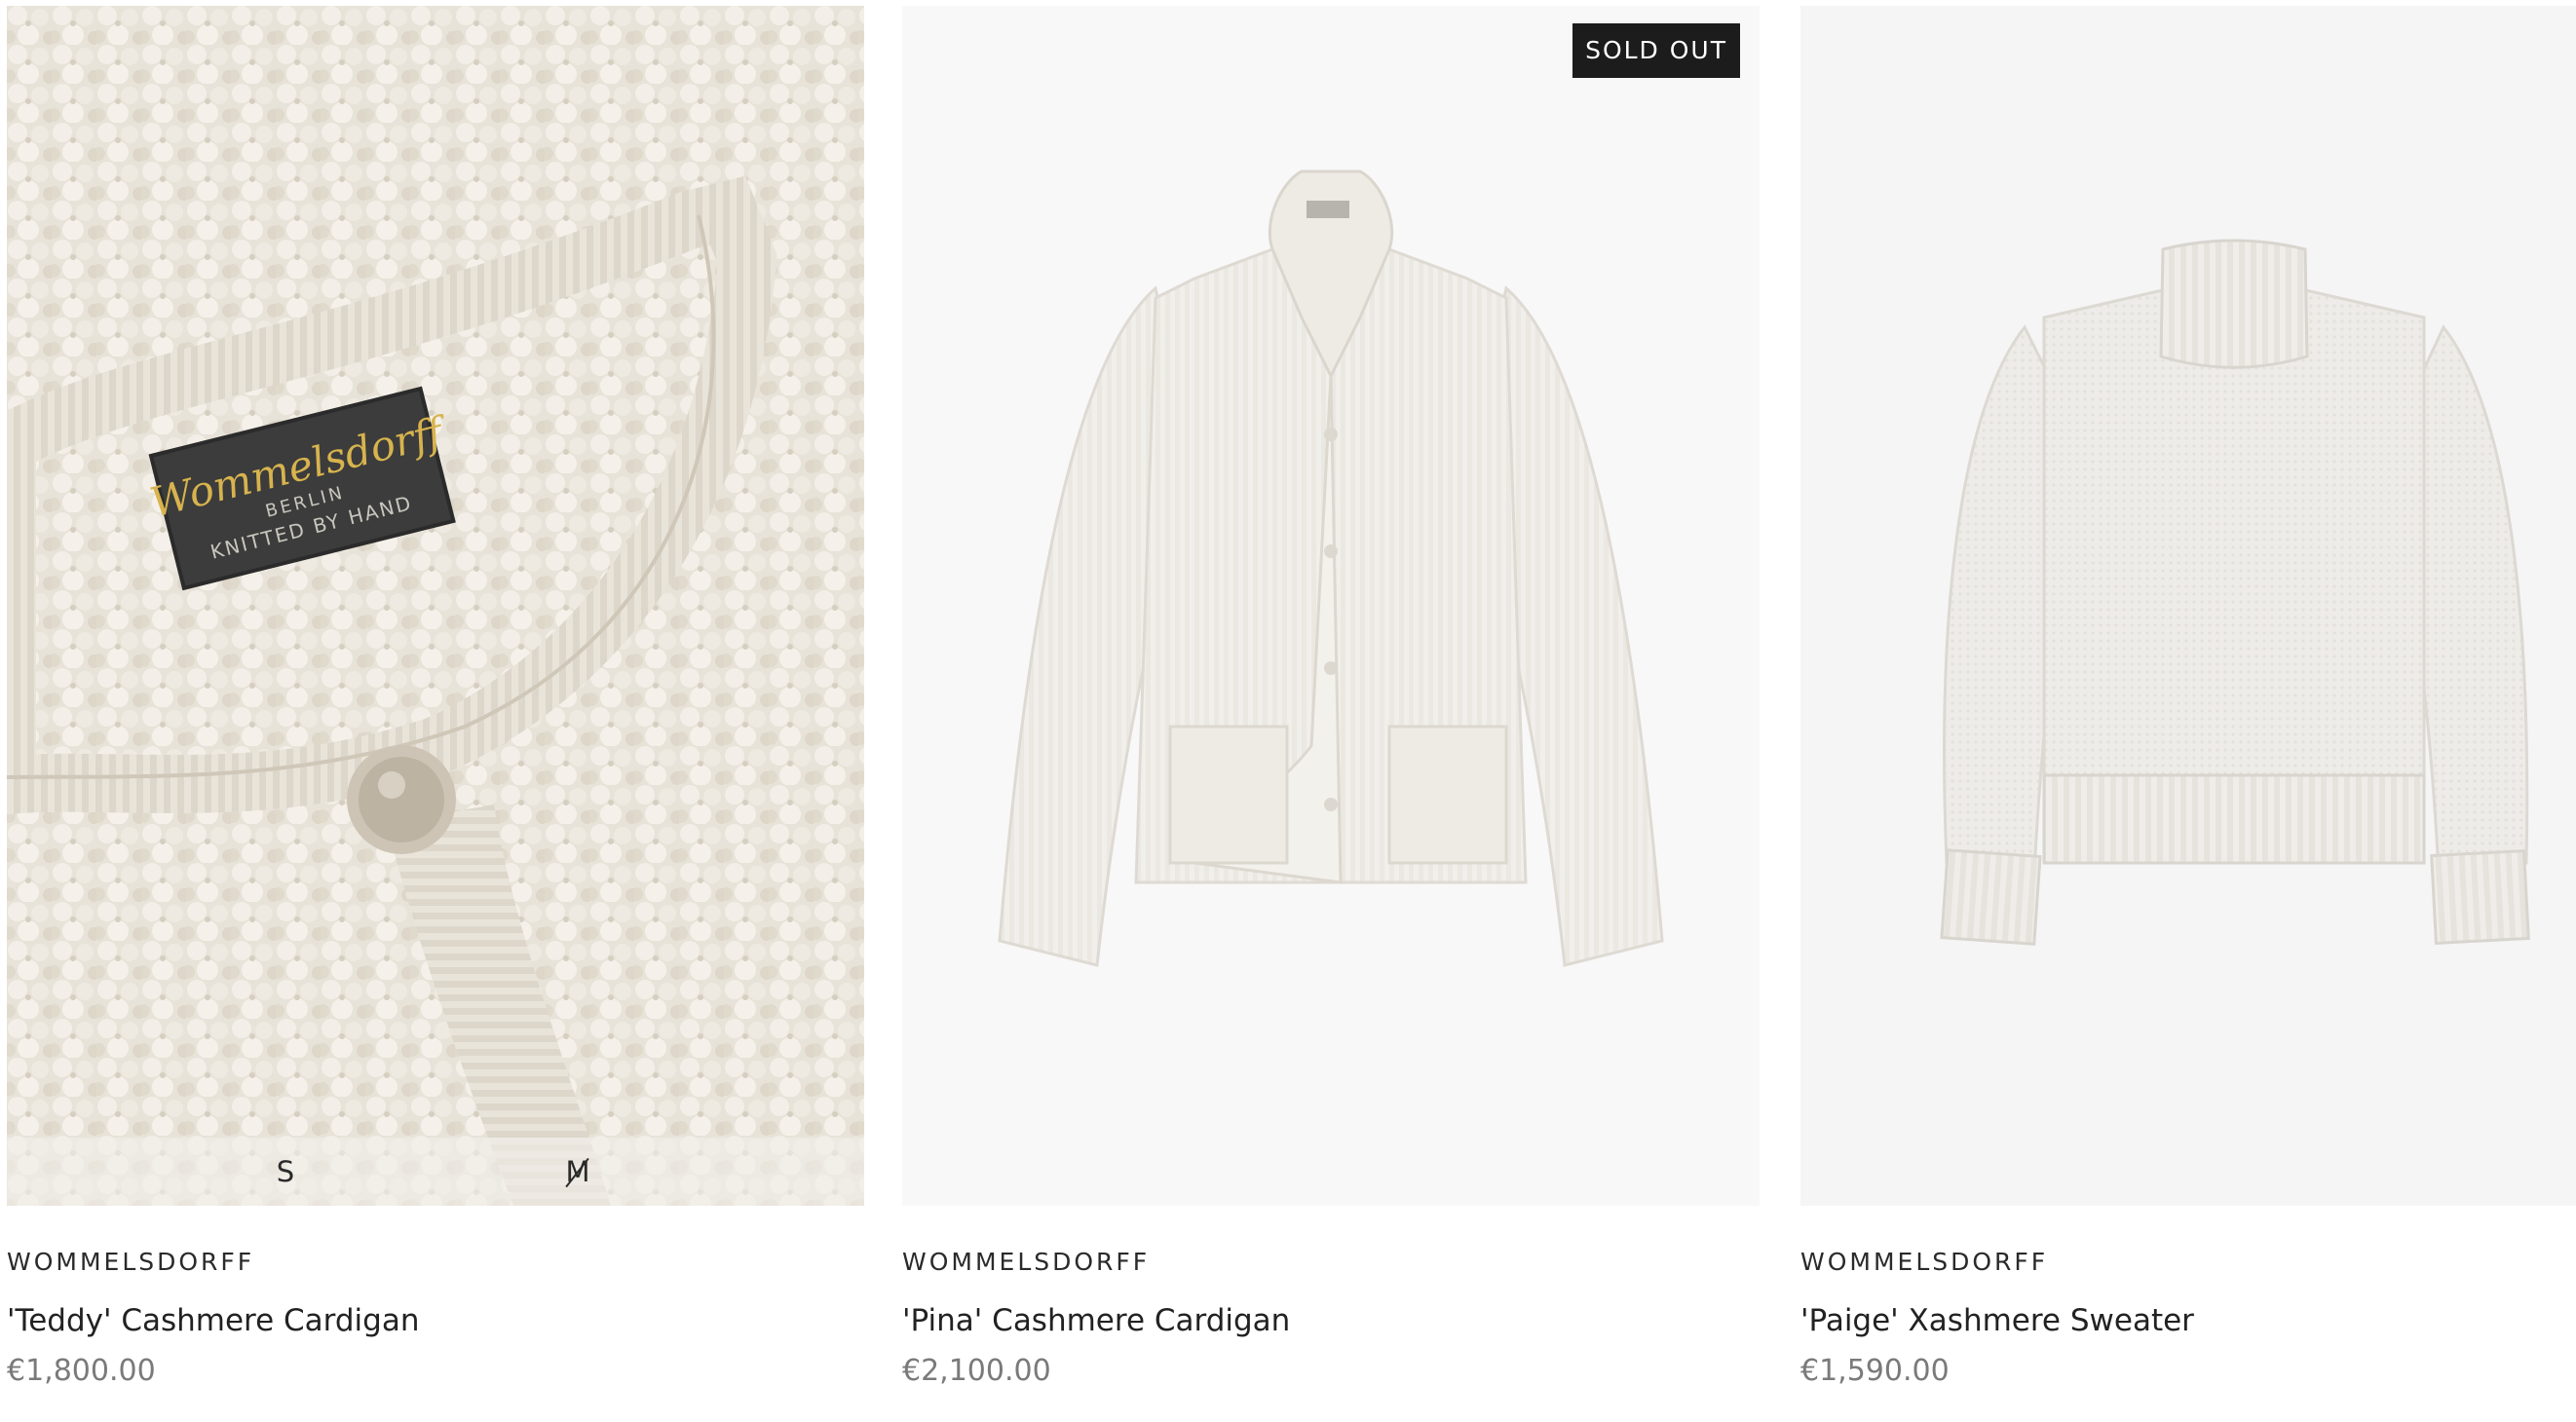  I want to click on product-price: €2,100.00, so click(976, 1371).